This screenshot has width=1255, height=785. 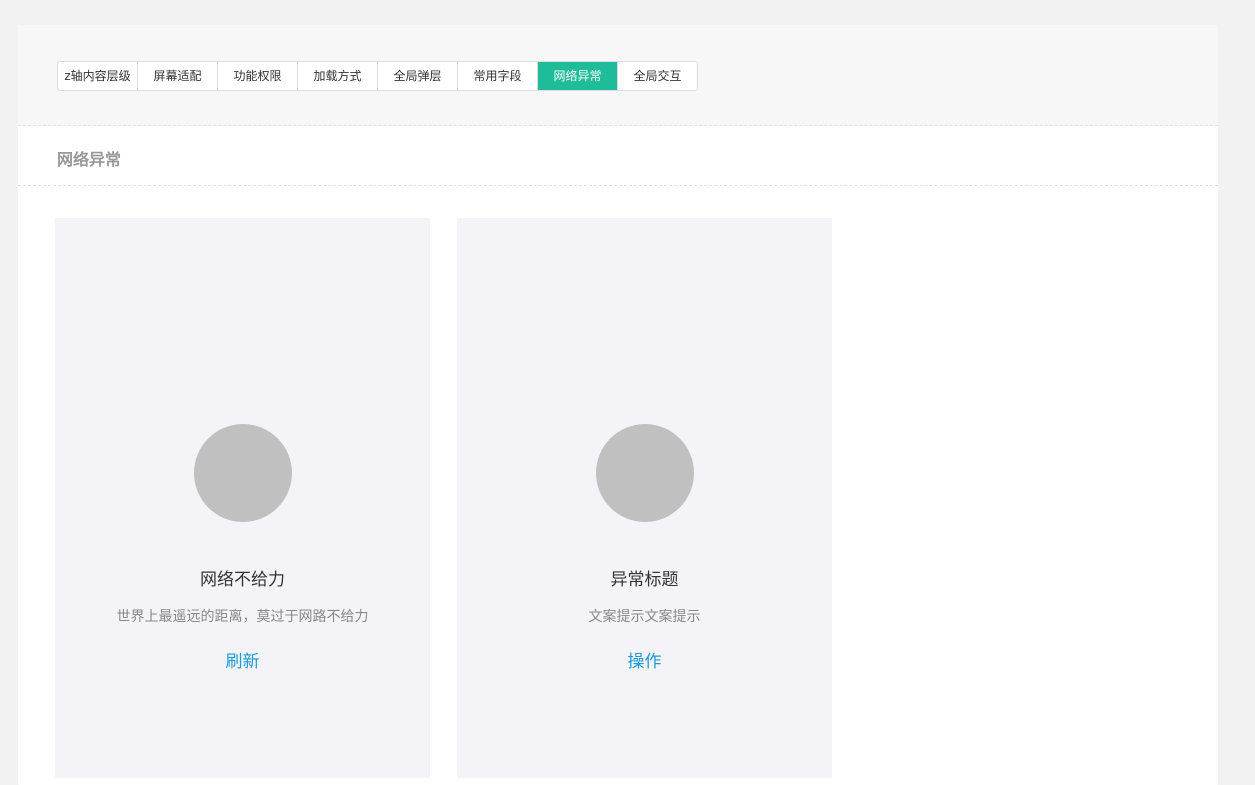 I want to click on operate-link: 操作, so click(x=645, y=662).